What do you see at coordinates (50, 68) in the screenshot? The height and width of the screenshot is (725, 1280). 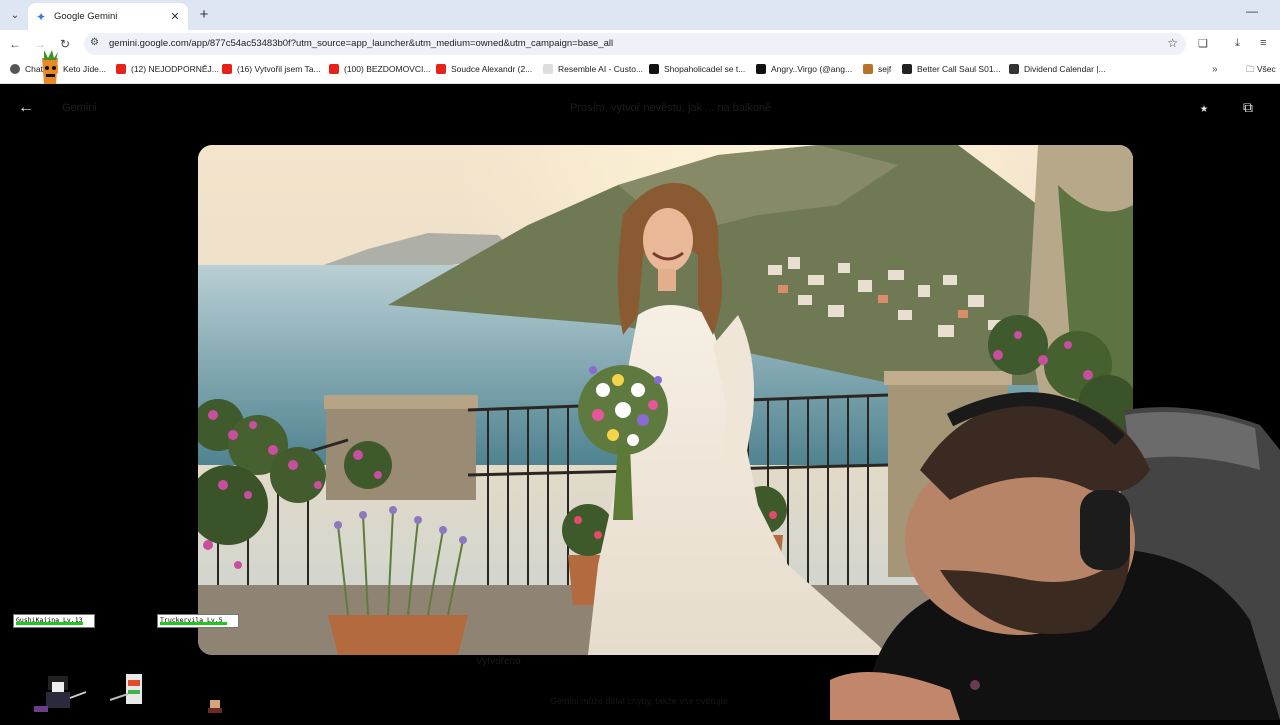 I see `carrot-mascot-icon` at bounding box center [50, 68].